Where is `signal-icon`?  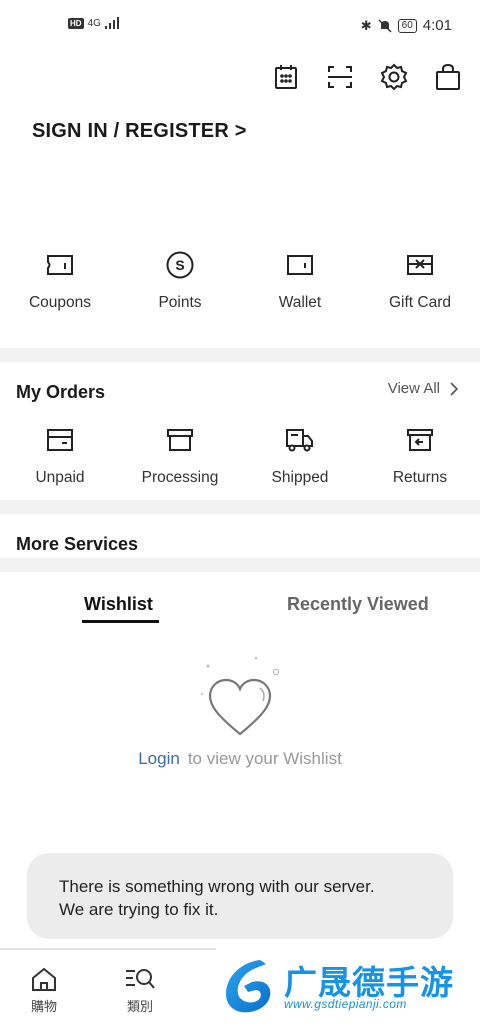
signal-icon is located at coordinates (111, 23).